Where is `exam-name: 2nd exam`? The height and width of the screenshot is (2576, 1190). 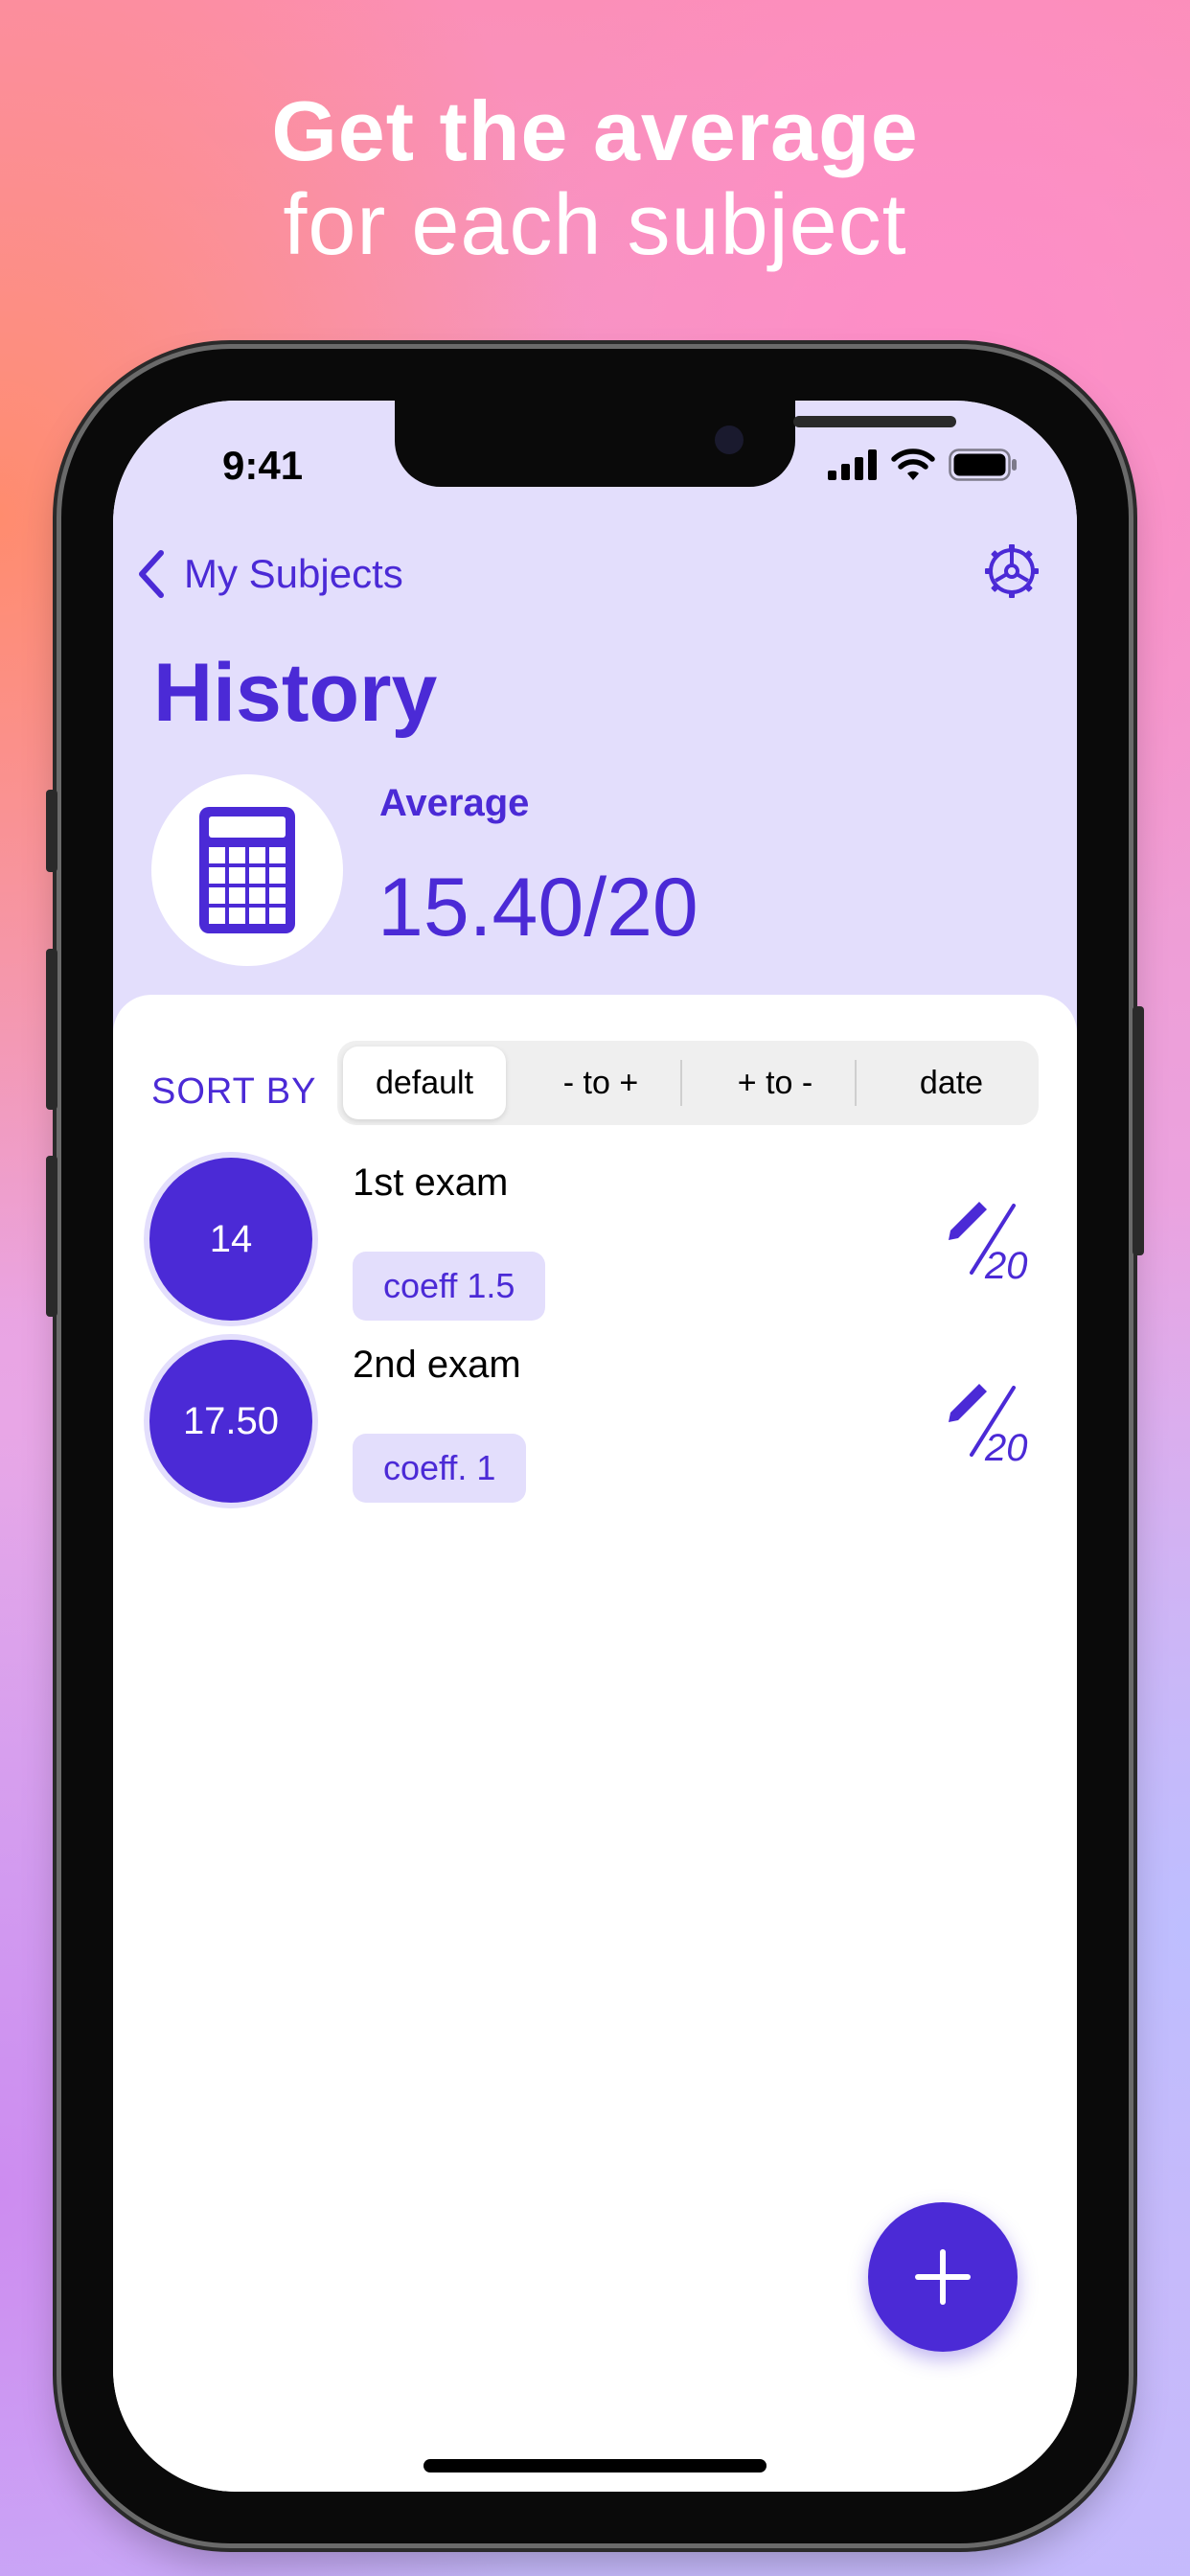 exam-name: 2nd exam is located at coordinates (437, 1365).